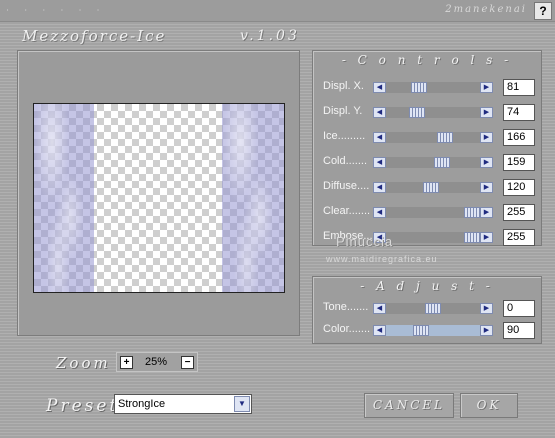 The height and width of the screenshot is (438, 555). I want to click on slider-row: Tone....... ◀ ▶ 0, so click(429, 308).